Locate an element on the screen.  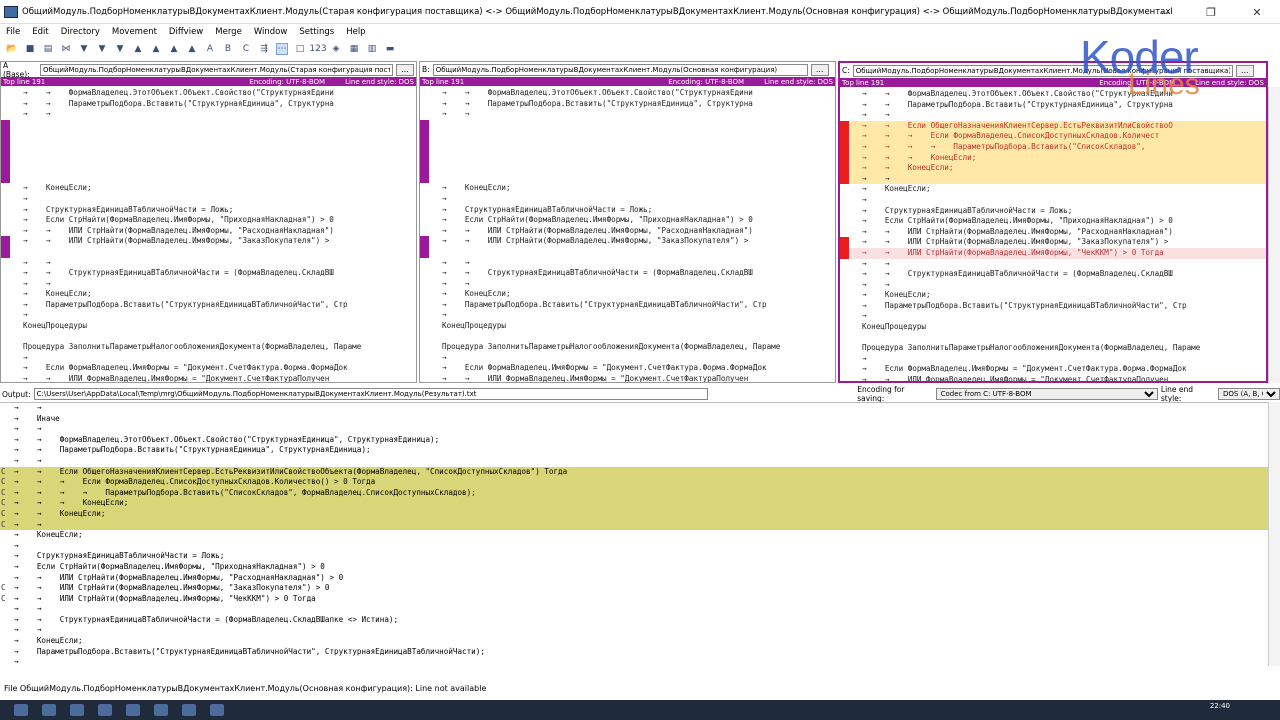
minimize-button: — is located at coordinates (1165, 12).